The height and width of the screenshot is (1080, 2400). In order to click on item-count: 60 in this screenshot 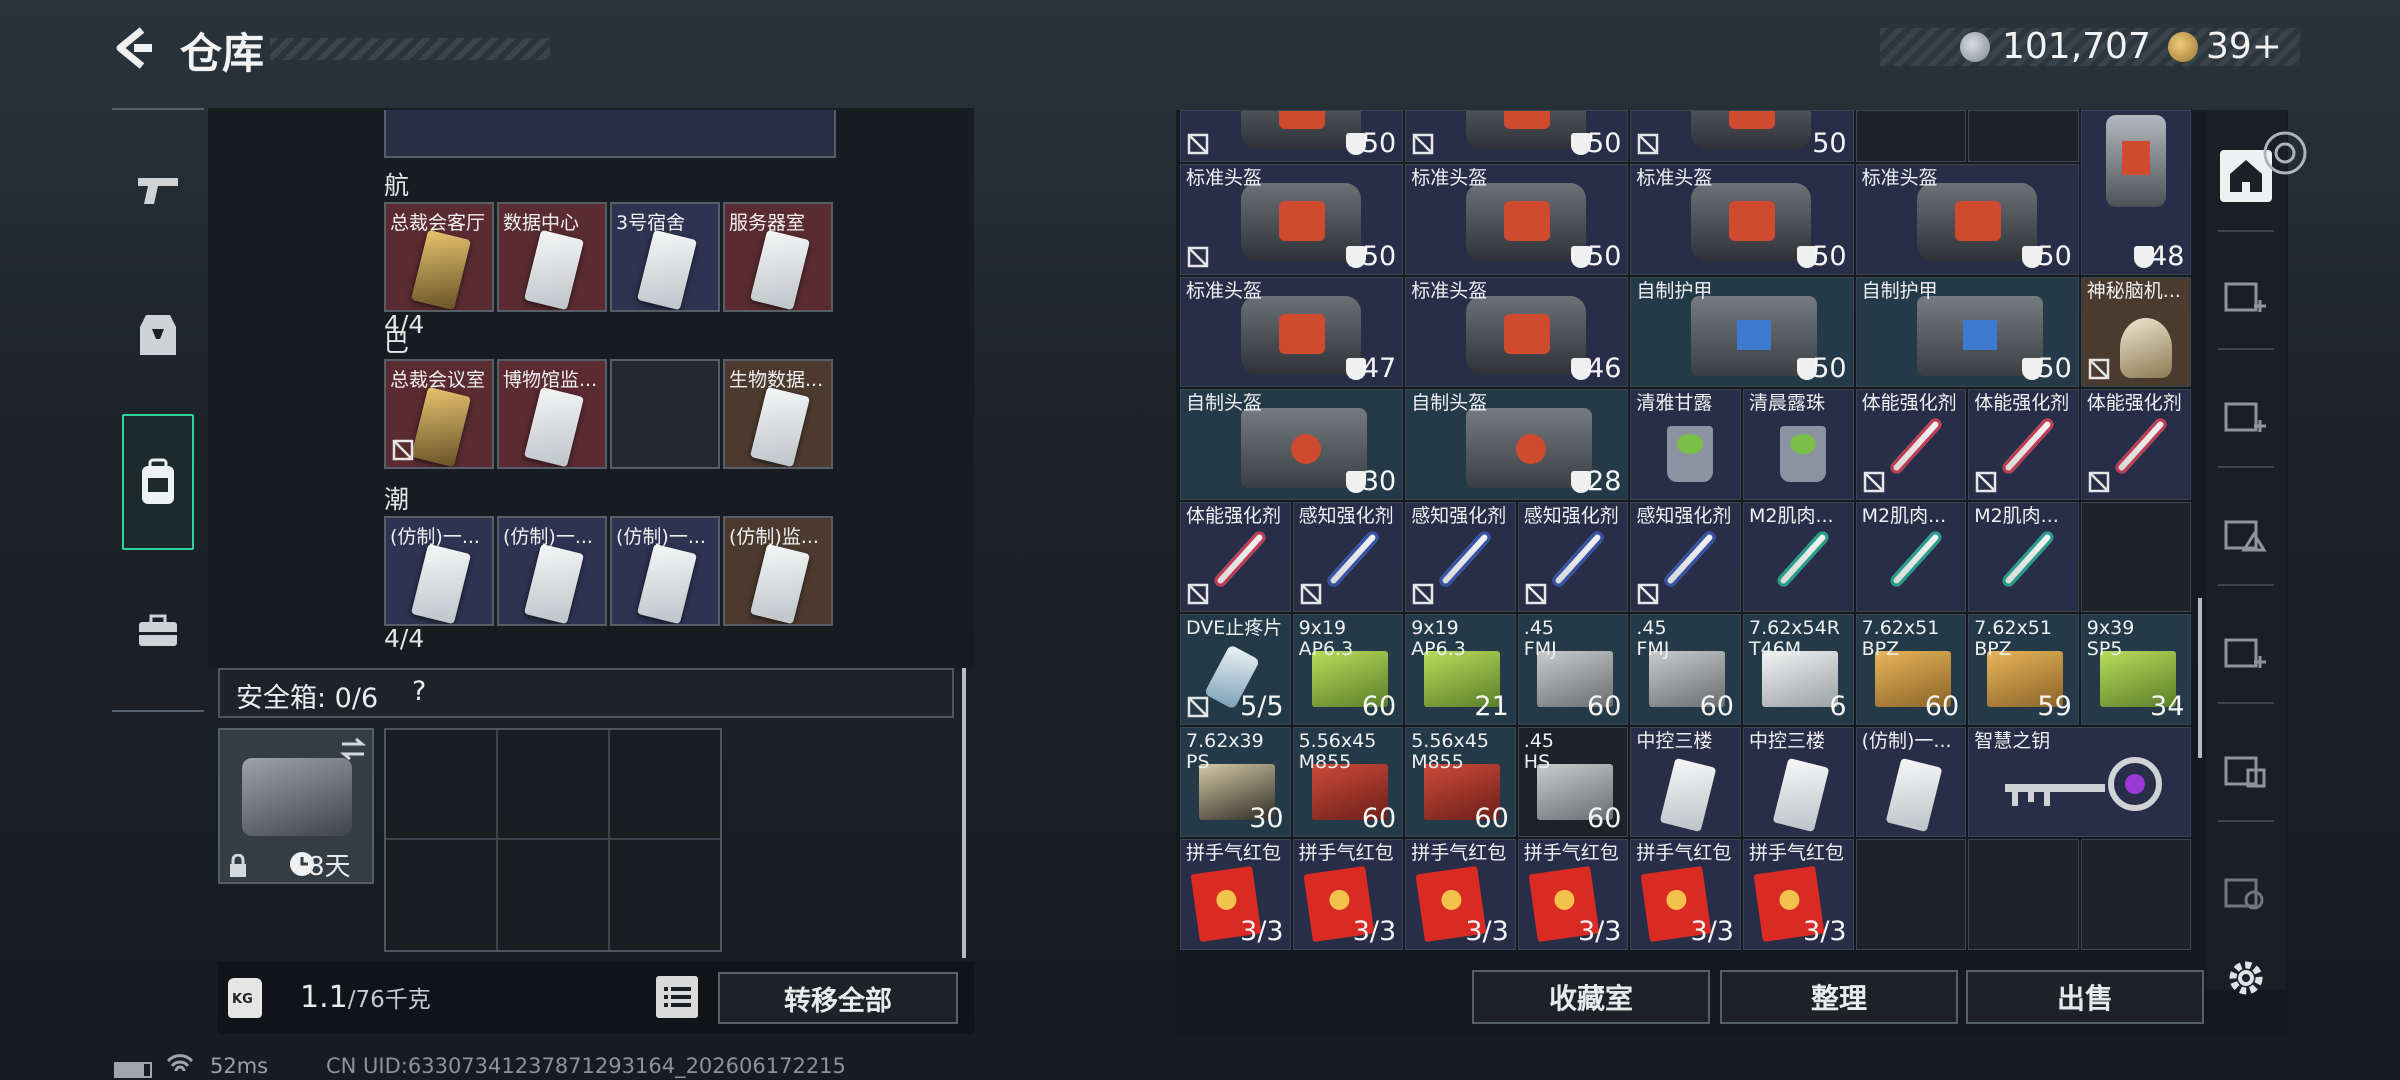, I will do `click(1604, 706)`.